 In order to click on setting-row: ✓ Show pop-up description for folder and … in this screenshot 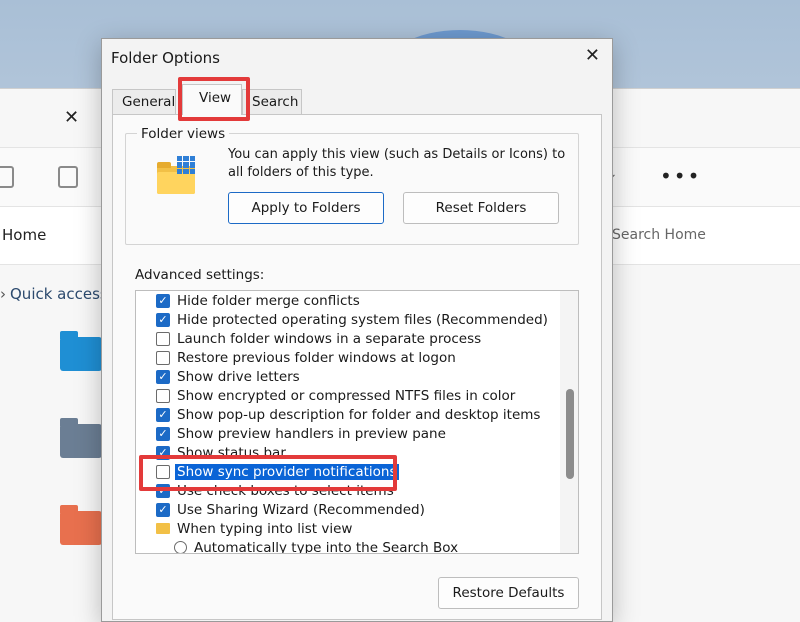, I will do `click(348, 414)`.